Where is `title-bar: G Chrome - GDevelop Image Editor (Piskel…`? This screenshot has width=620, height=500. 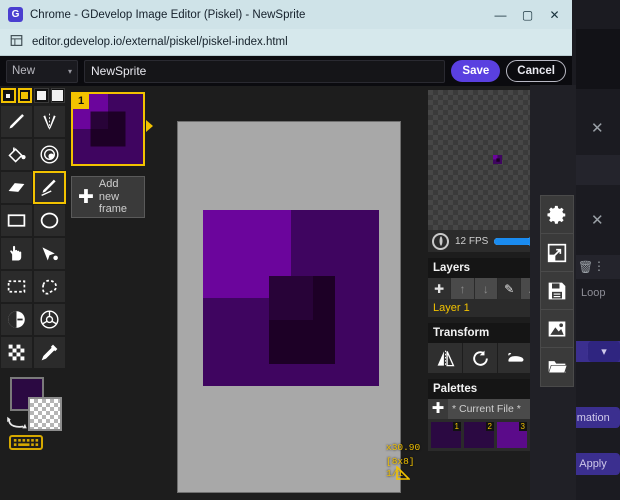 title-bar: G Chrome - GDevelop Image Editor (Piskel… is located at coordinates (286, 14).